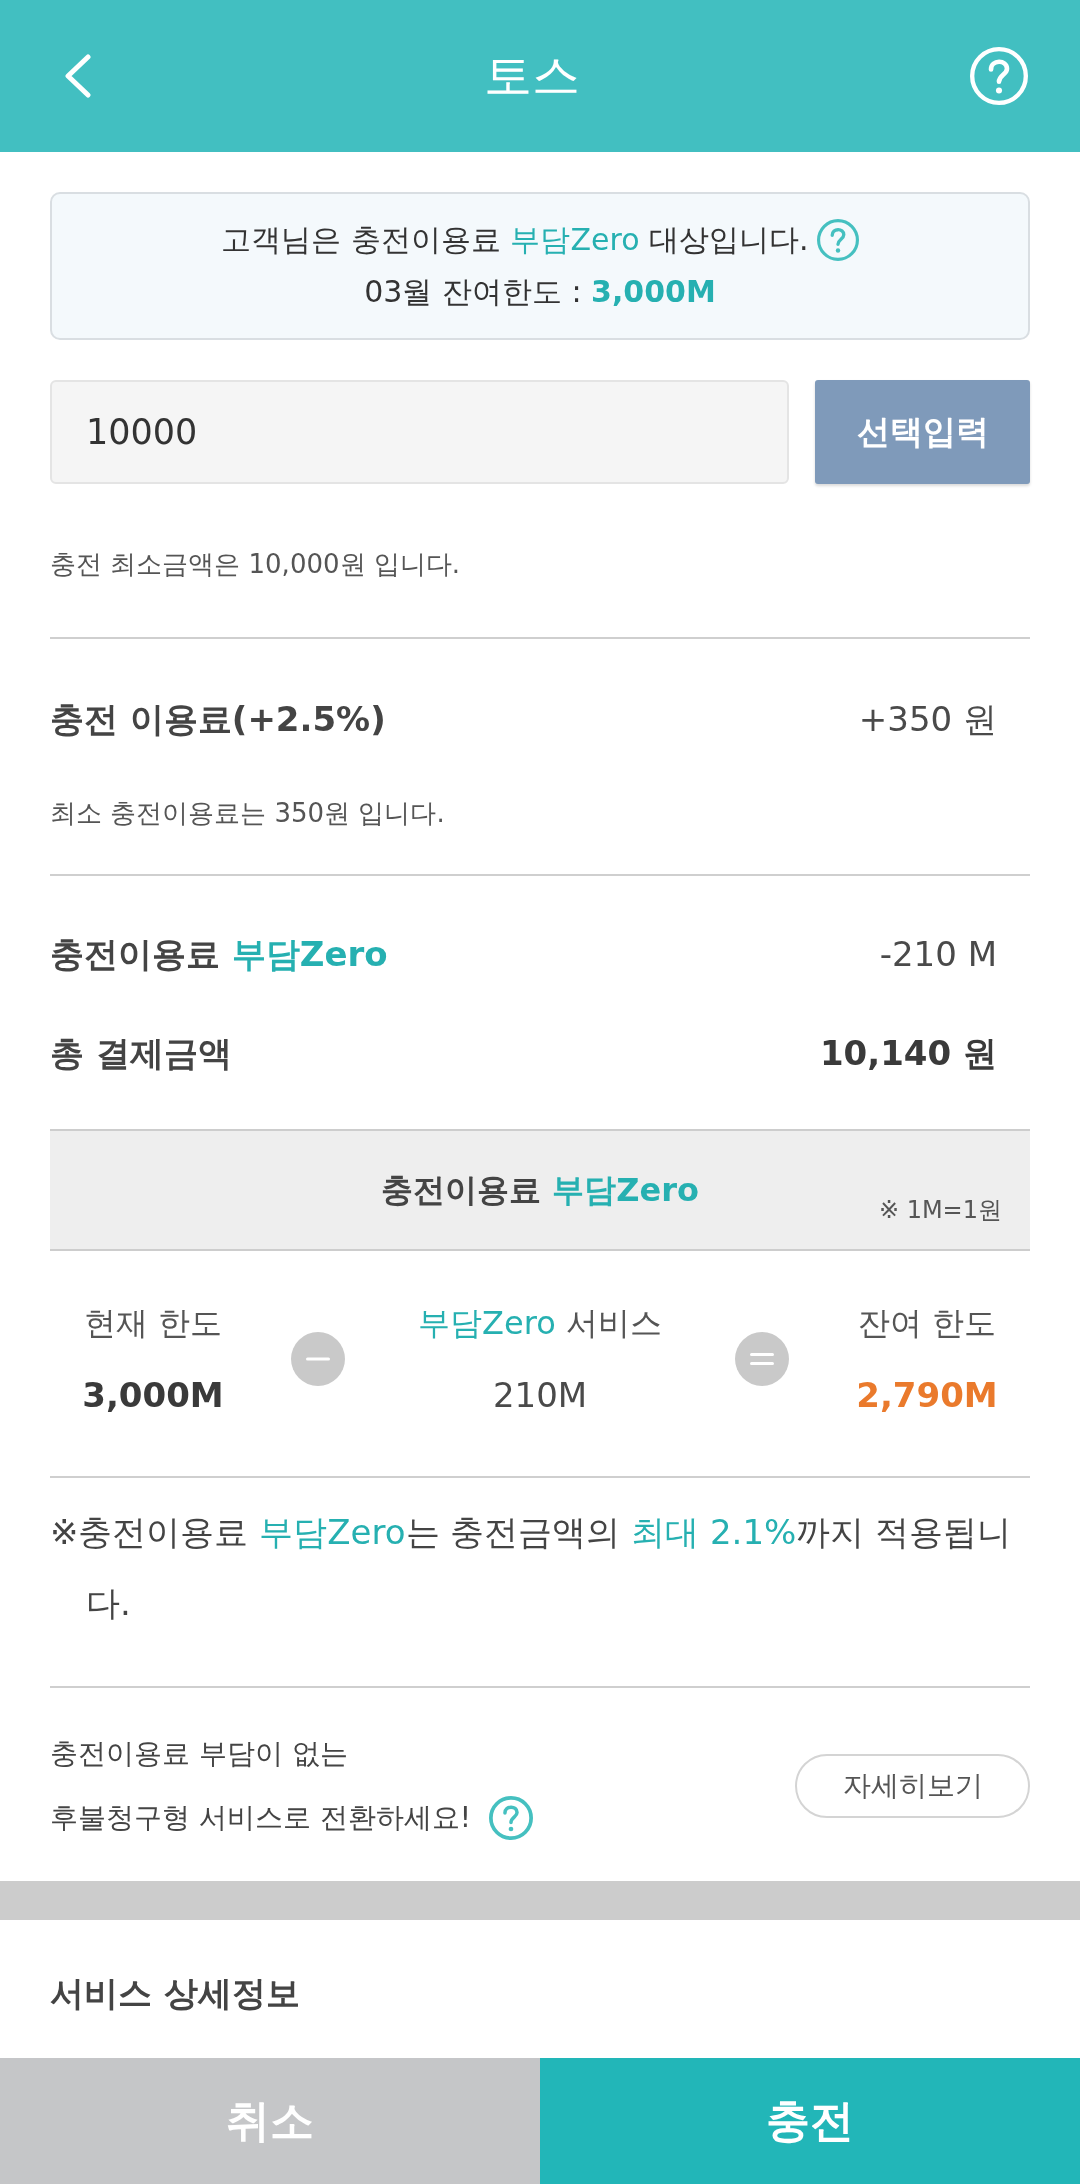  I want to click on term-label: 부담Zero 서비스, so click(540, 1323).